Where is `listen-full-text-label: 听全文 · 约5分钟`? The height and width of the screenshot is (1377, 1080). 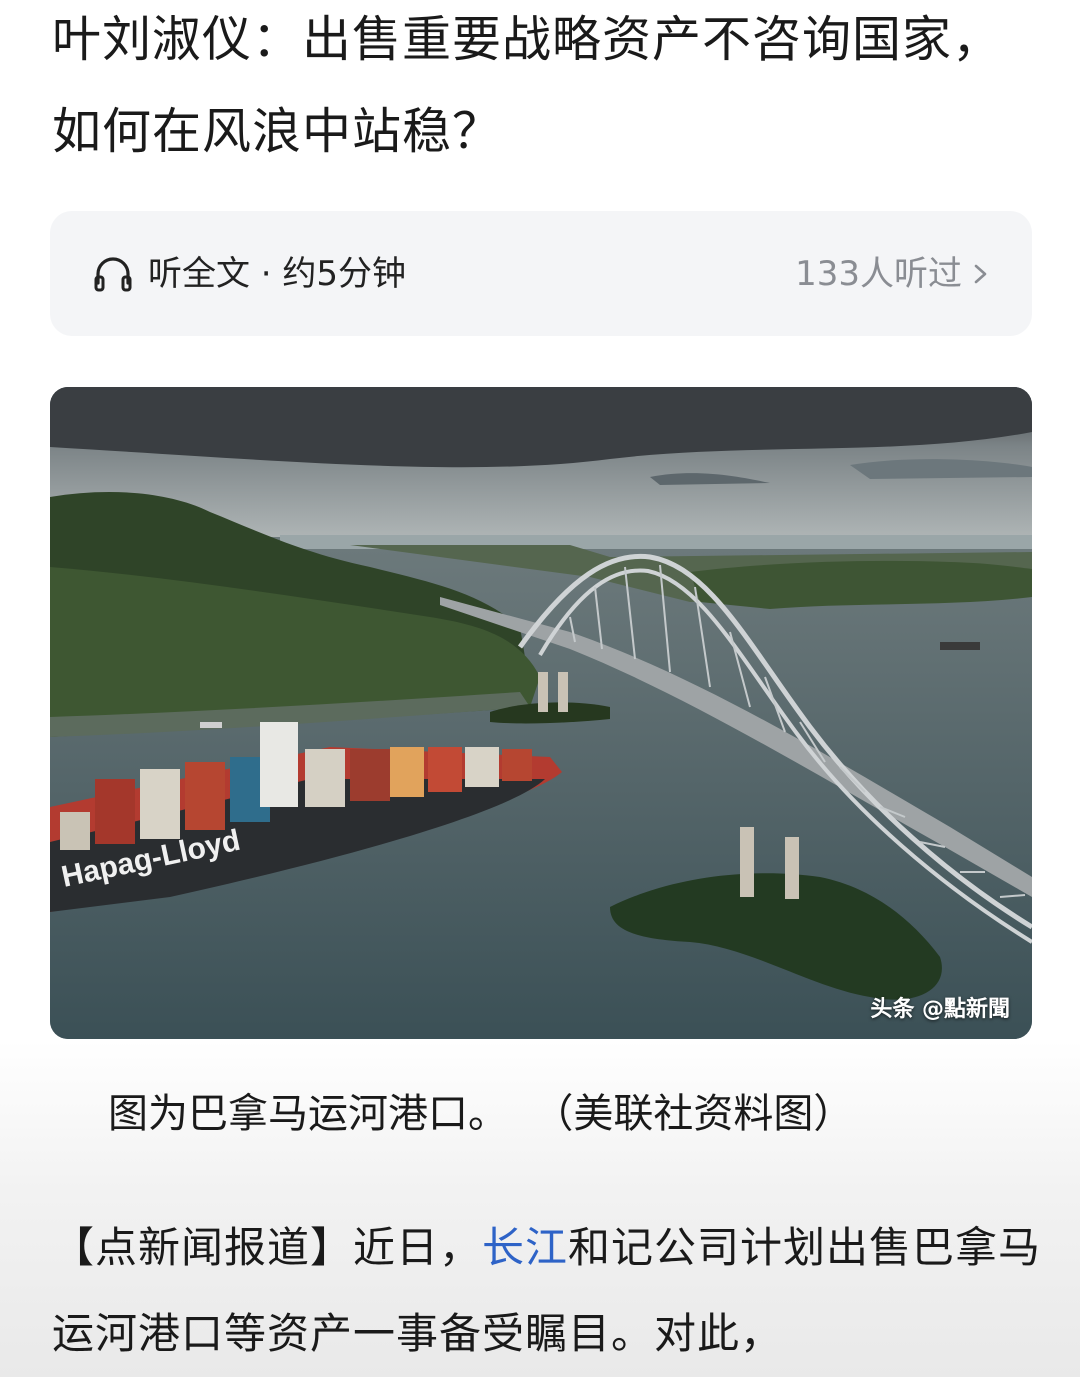 listen-full-text-label: 听全文 · 约5分钟 is located at coordinates (277, 274).